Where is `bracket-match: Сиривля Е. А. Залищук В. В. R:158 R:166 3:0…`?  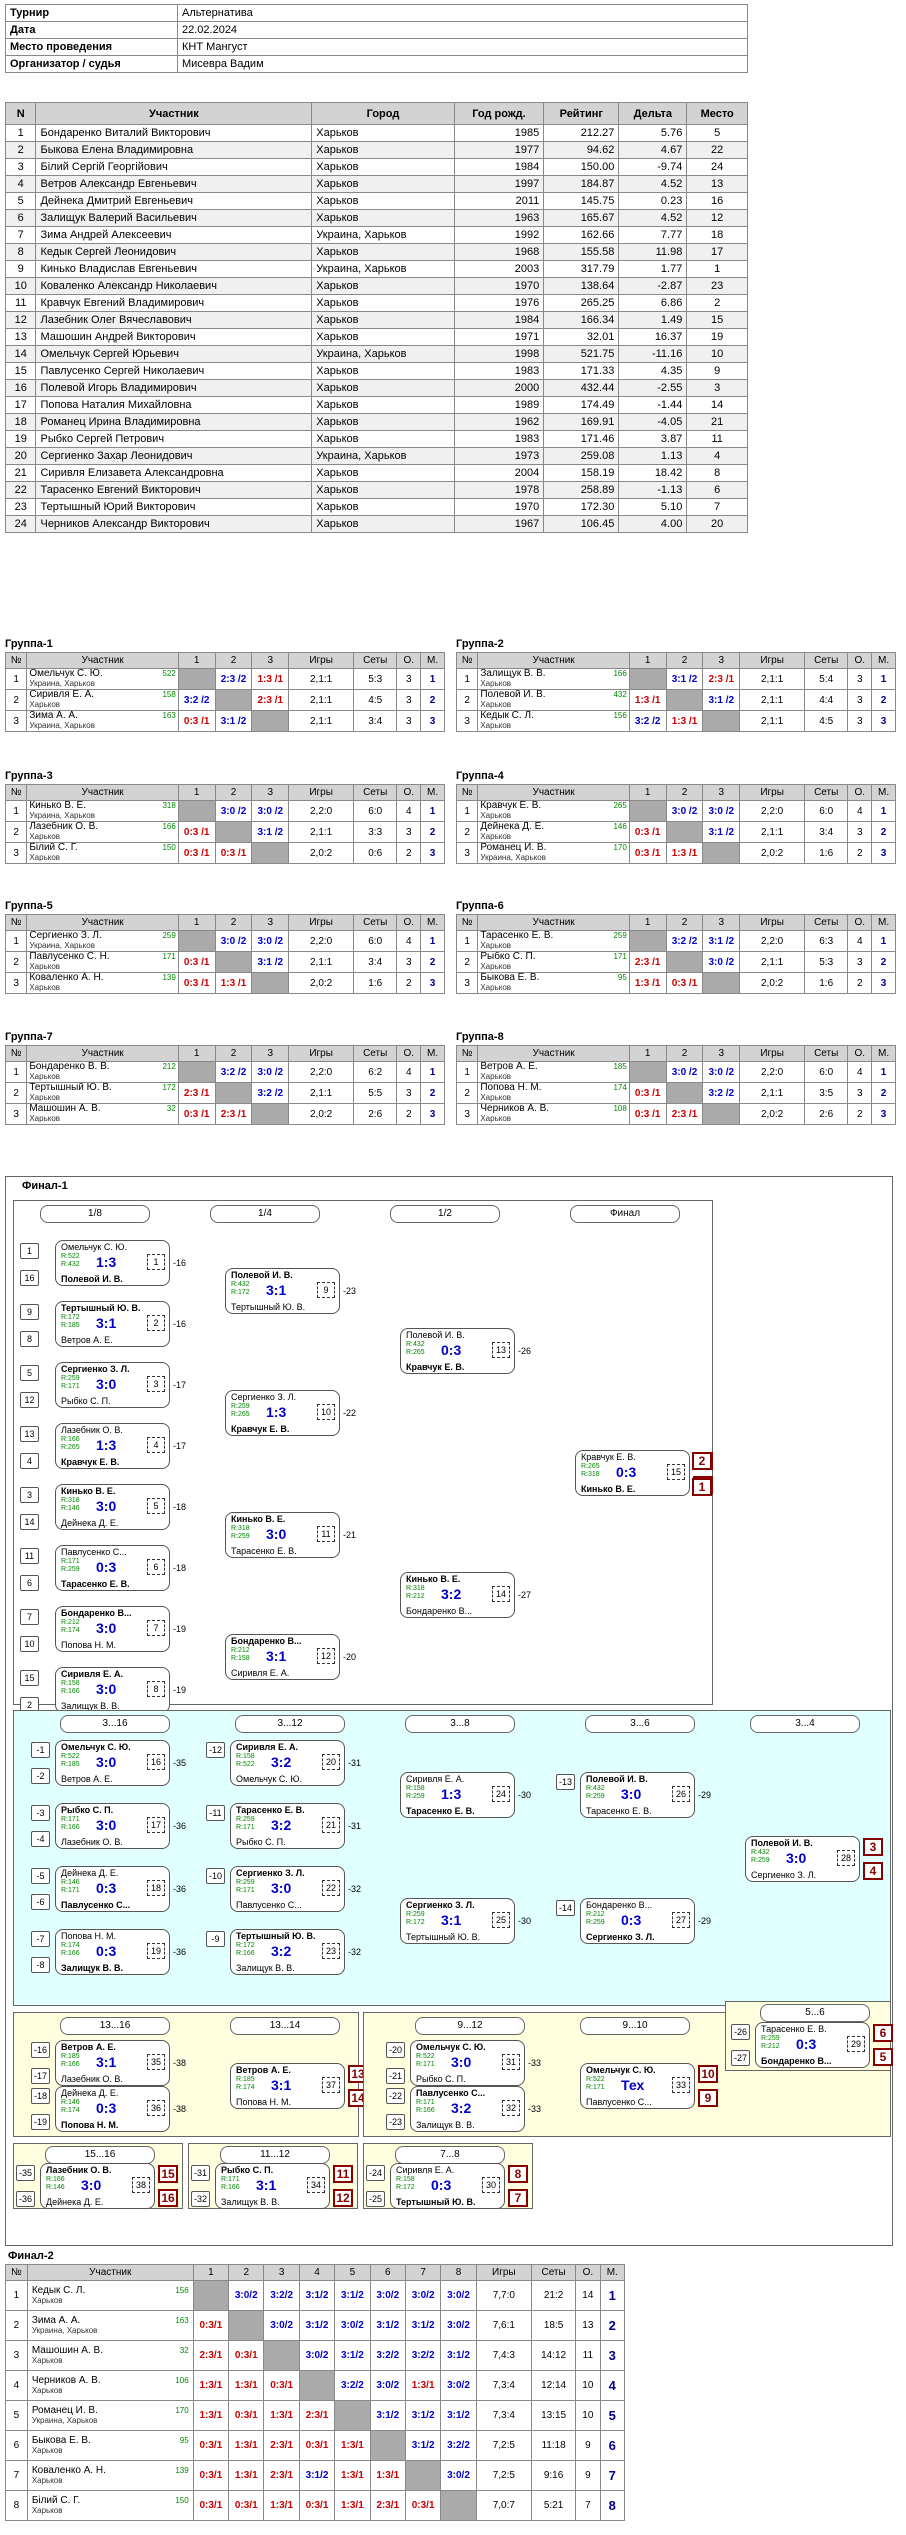
bracket-match: Сиривля Е. А. Залищук В. В. R:158 R:166 3:0… is located at coordinates (112, 1690).